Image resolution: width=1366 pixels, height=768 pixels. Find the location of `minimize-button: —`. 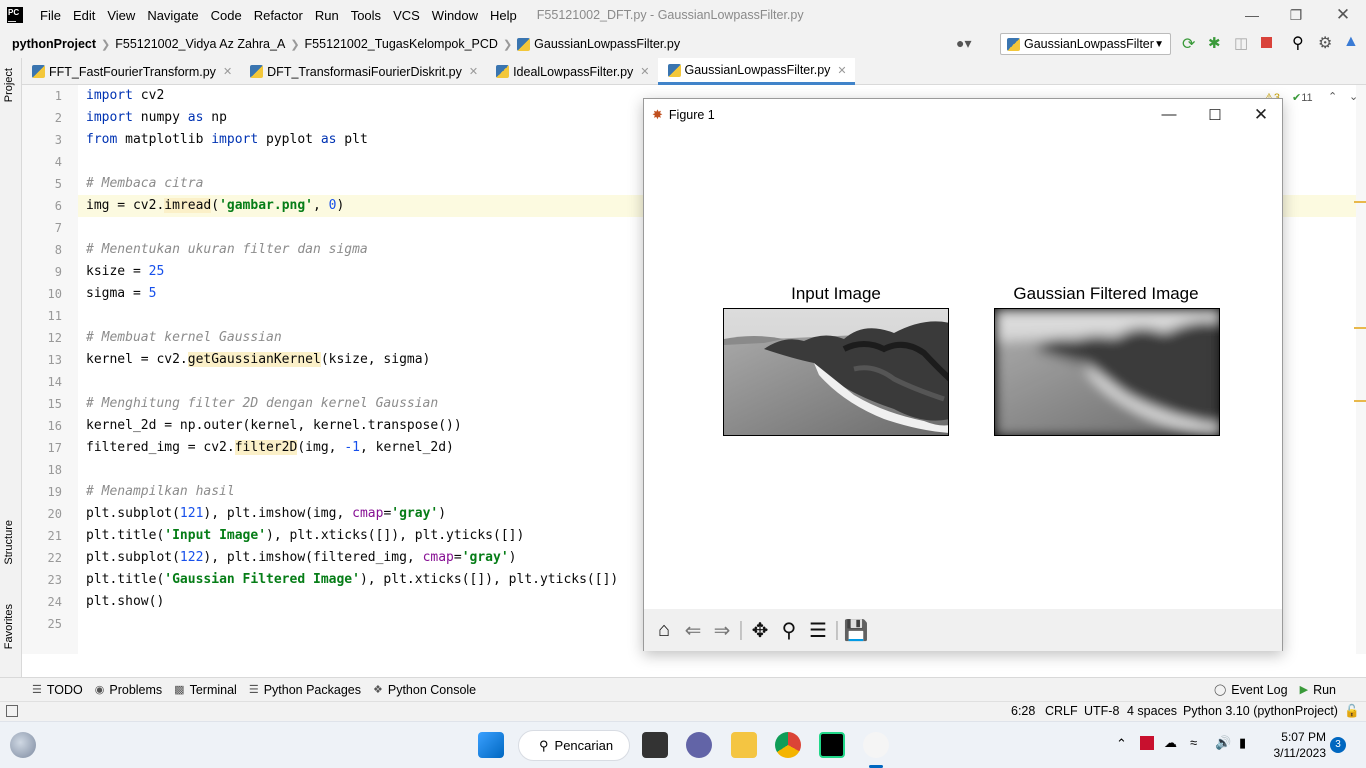

minimize-button: — is located at coordinates (1252, 15).